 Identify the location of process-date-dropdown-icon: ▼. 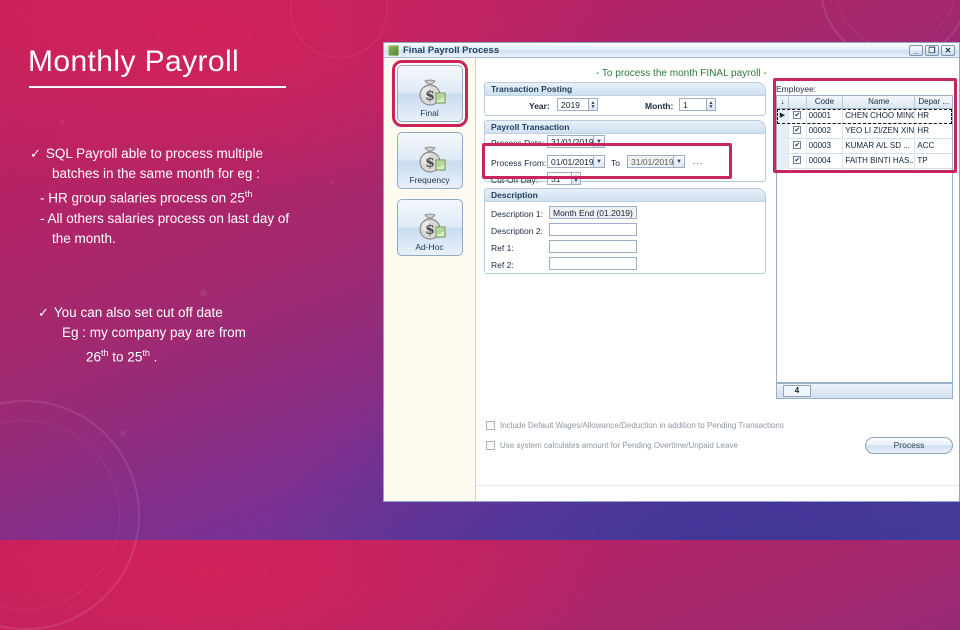
(599, 141).